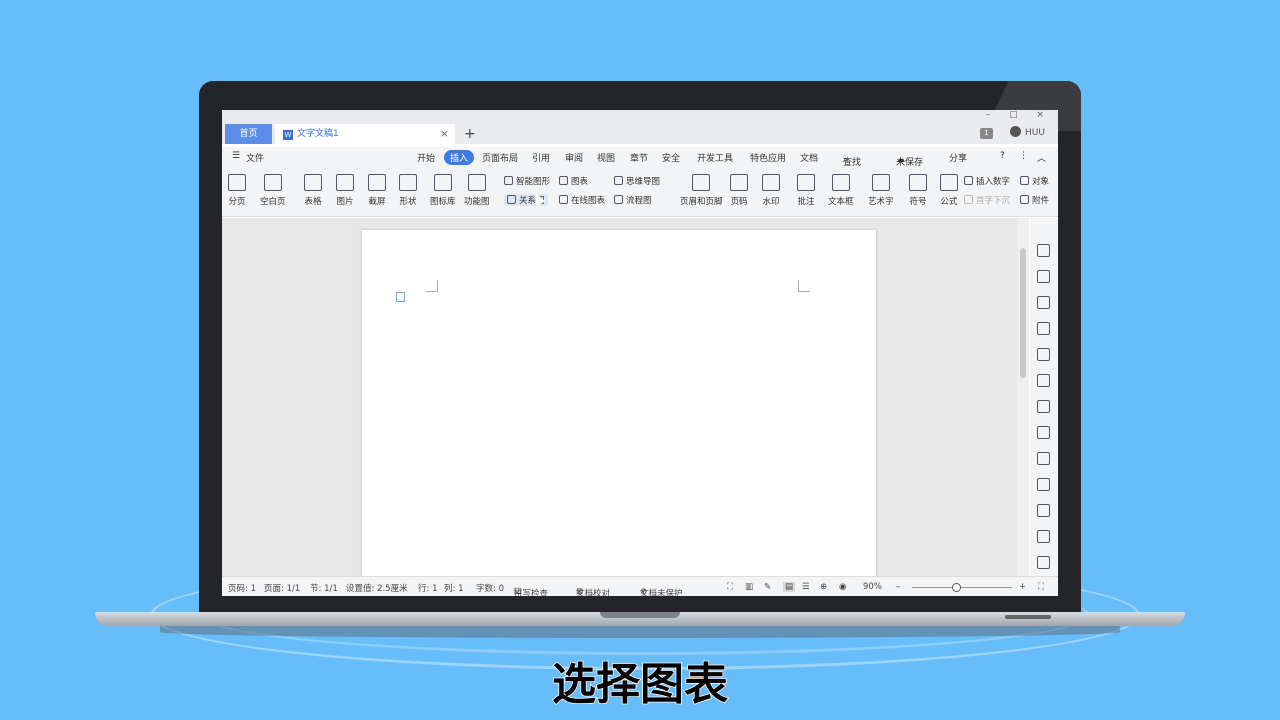 The image size is (1280, 720). What do you see at coordinates (582, 200) in the screenshot?
I see `online-chart-button: 在线图表` at bounding box center [582, 200].